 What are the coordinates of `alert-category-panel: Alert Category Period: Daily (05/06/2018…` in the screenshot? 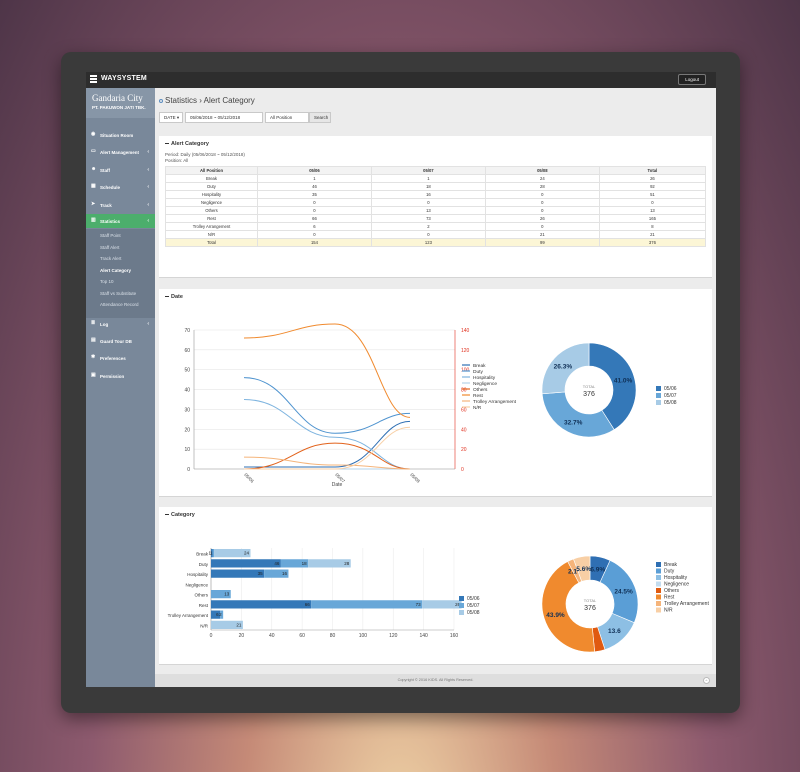 It's located at (435, 207).